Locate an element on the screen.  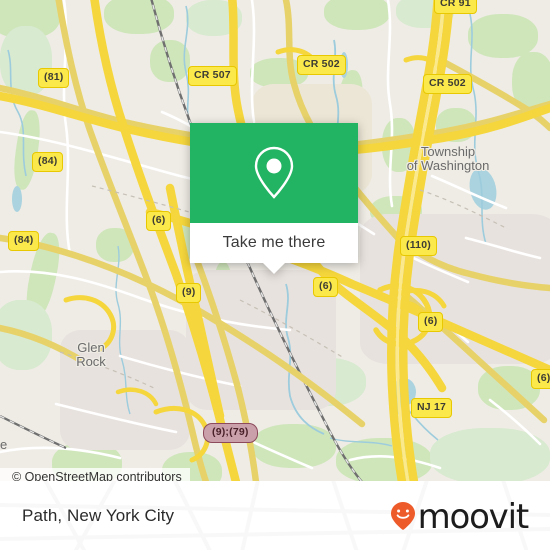
shield-cr-502-top: CR 502 is located at coordinates (321, 65).